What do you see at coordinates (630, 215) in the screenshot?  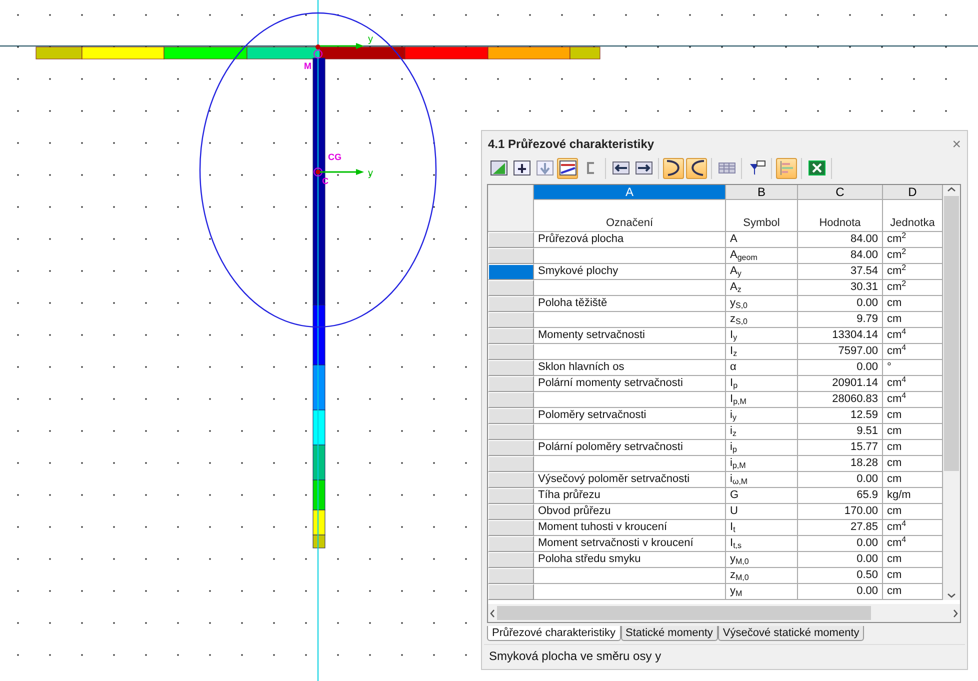 I see `column-header: Označení` at bounding box center [630, 215].